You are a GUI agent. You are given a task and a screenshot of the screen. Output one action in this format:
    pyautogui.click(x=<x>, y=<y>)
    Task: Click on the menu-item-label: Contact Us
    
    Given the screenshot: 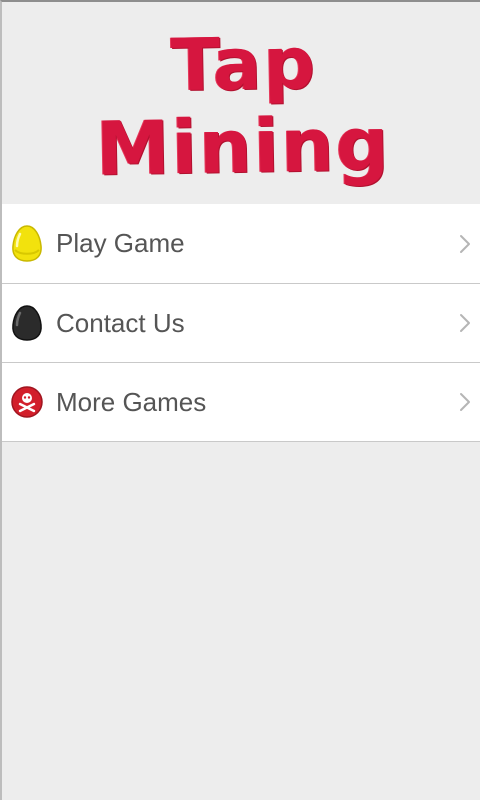 What is the action you would take?
    pyautogui.click(x=120, y=322)
    